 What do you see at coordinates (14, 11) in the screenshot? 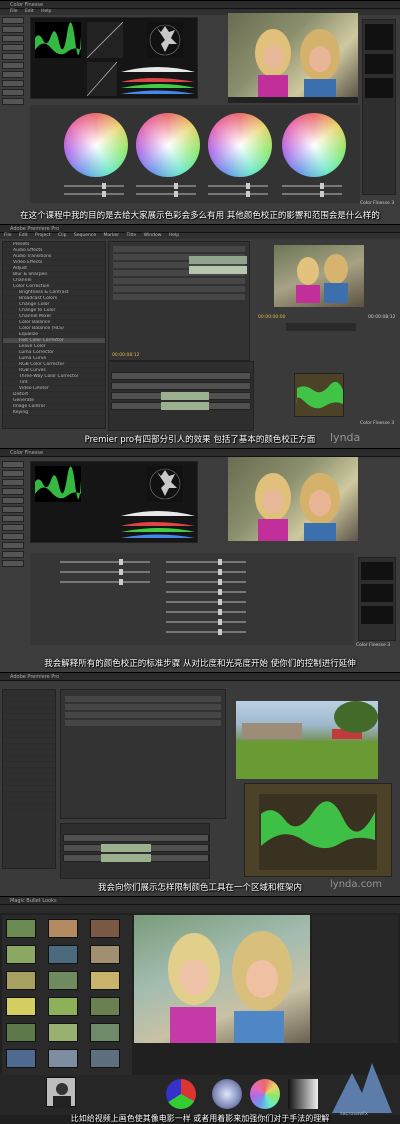
I see `menu-file: File` at bounding box center [14, 11].